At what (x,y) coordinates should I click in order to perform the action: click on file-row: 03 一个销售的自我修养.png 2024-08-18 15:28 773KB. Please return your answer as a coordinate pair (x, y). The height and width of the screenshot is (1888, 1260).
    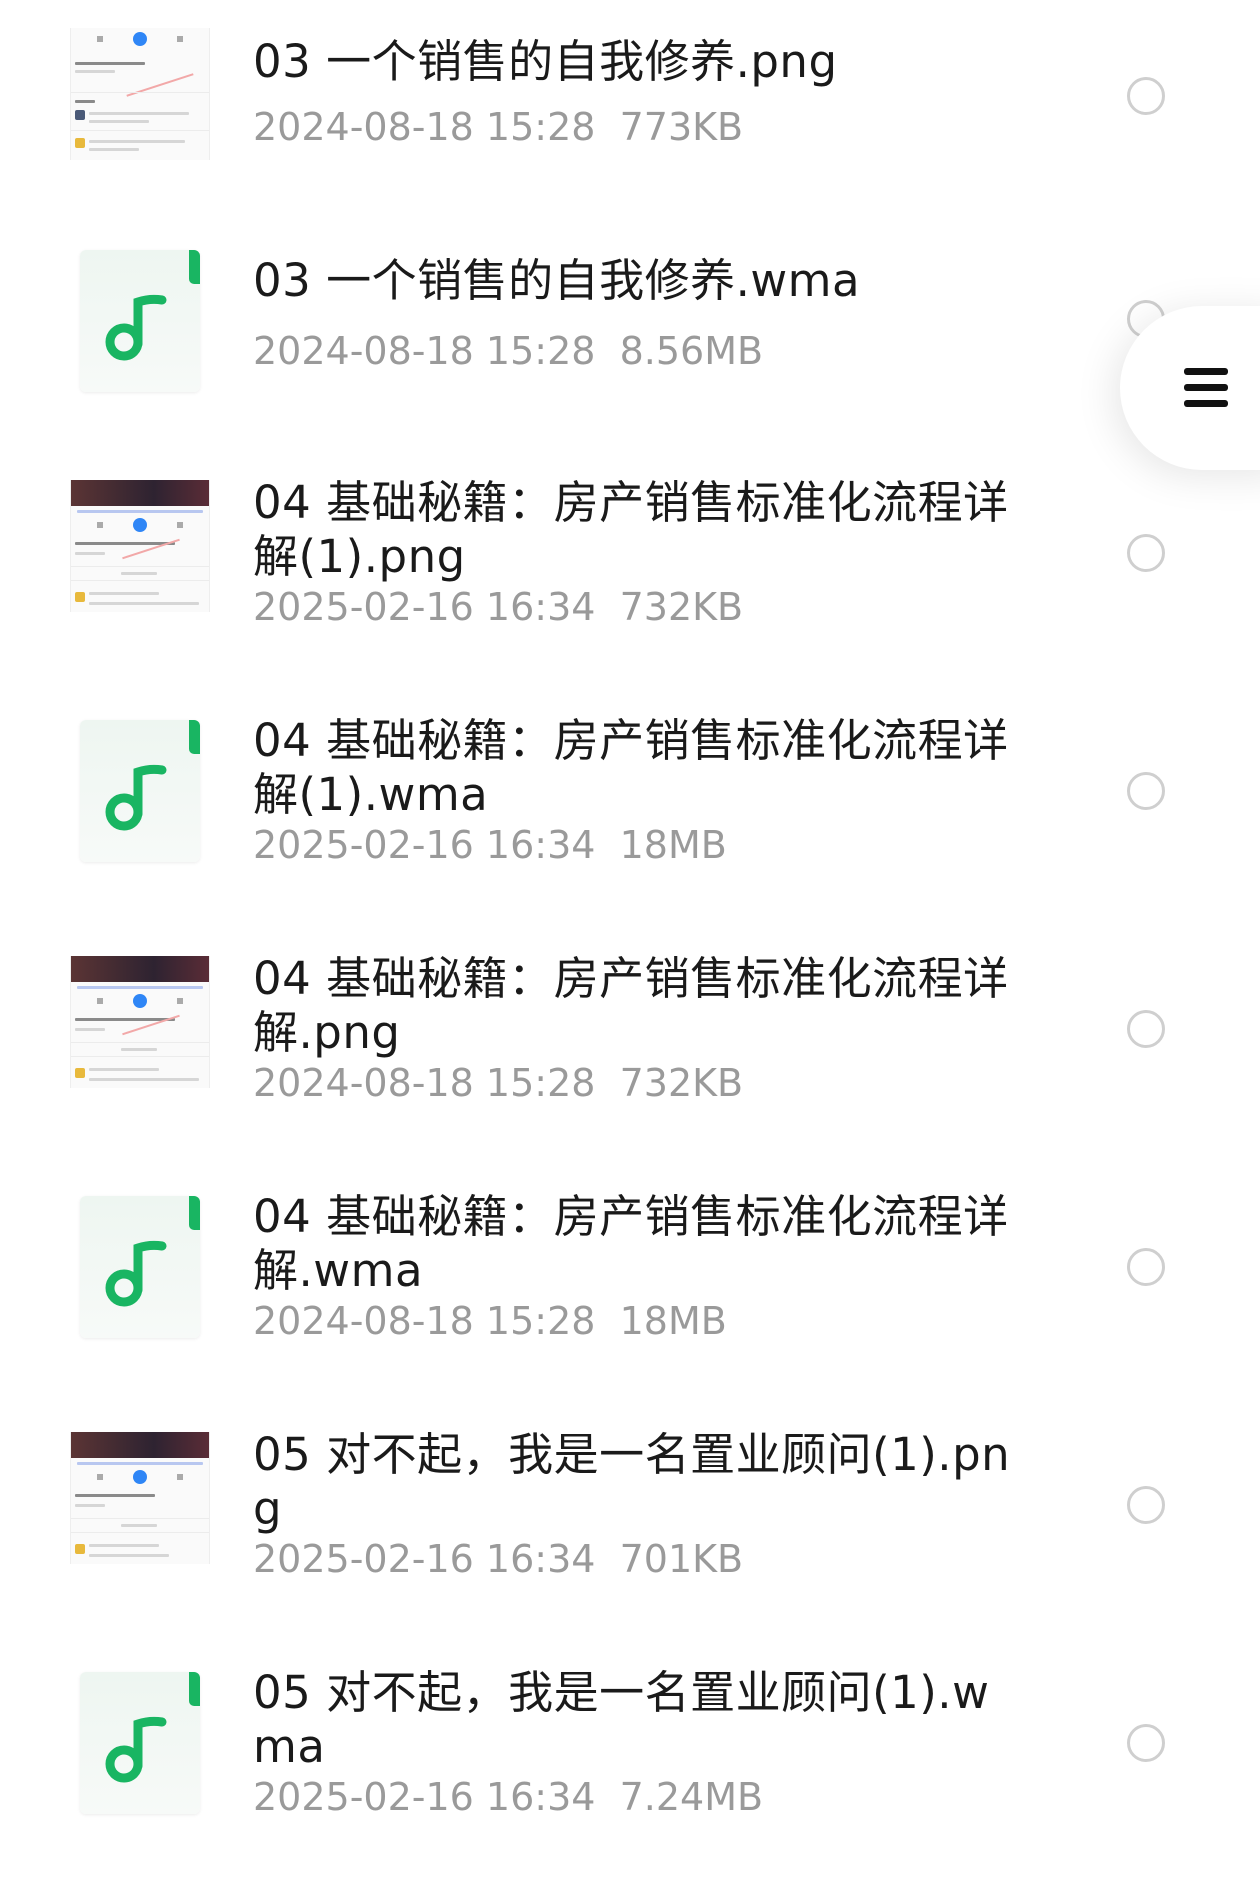
    Looking at the image, I should click on (630, 119).